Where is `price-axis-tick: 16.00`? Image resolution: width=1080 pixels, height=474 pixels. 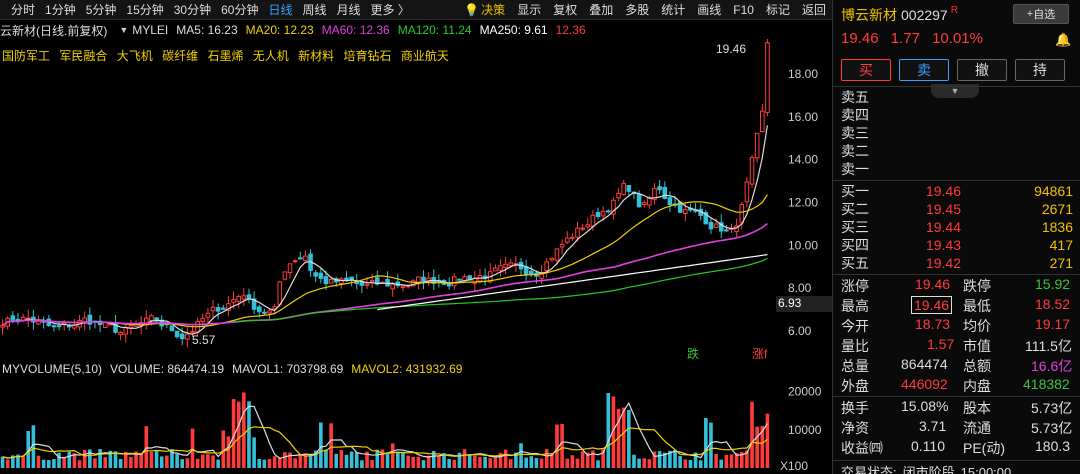 price-axis-tick: 16.00 is located at coordinates (803, 117).